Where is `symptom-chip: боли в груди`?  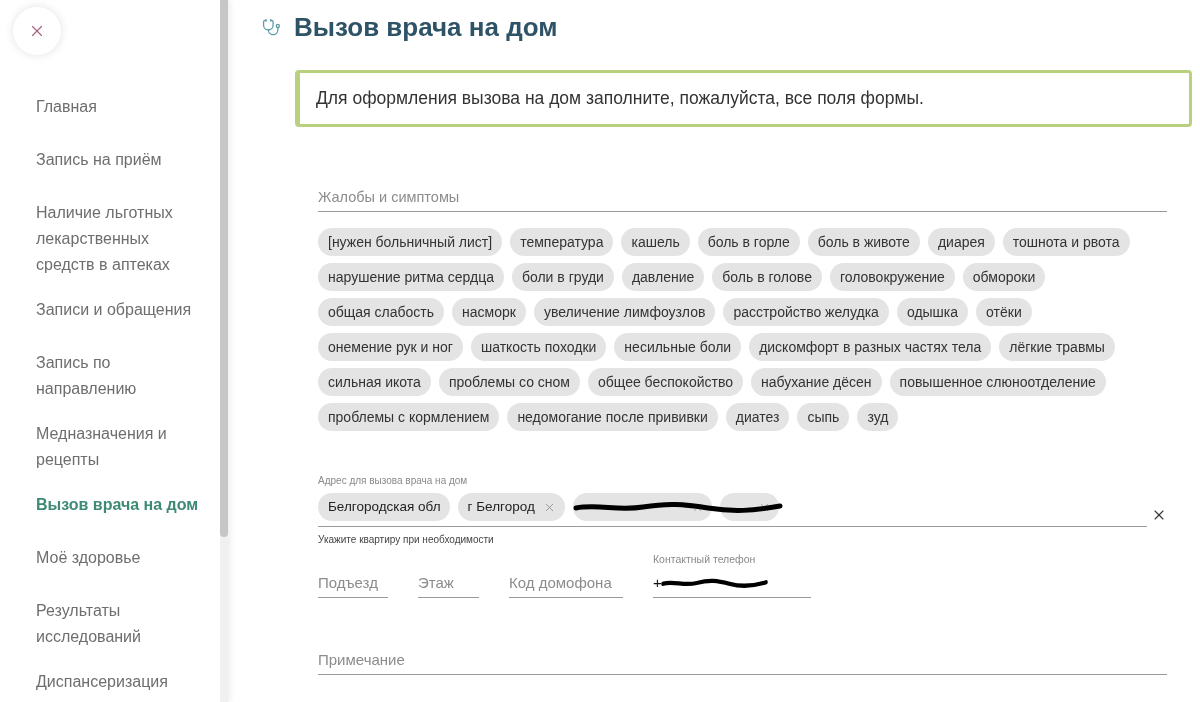
symptom-chip: боли в груди is located at coordinates (562, 277).